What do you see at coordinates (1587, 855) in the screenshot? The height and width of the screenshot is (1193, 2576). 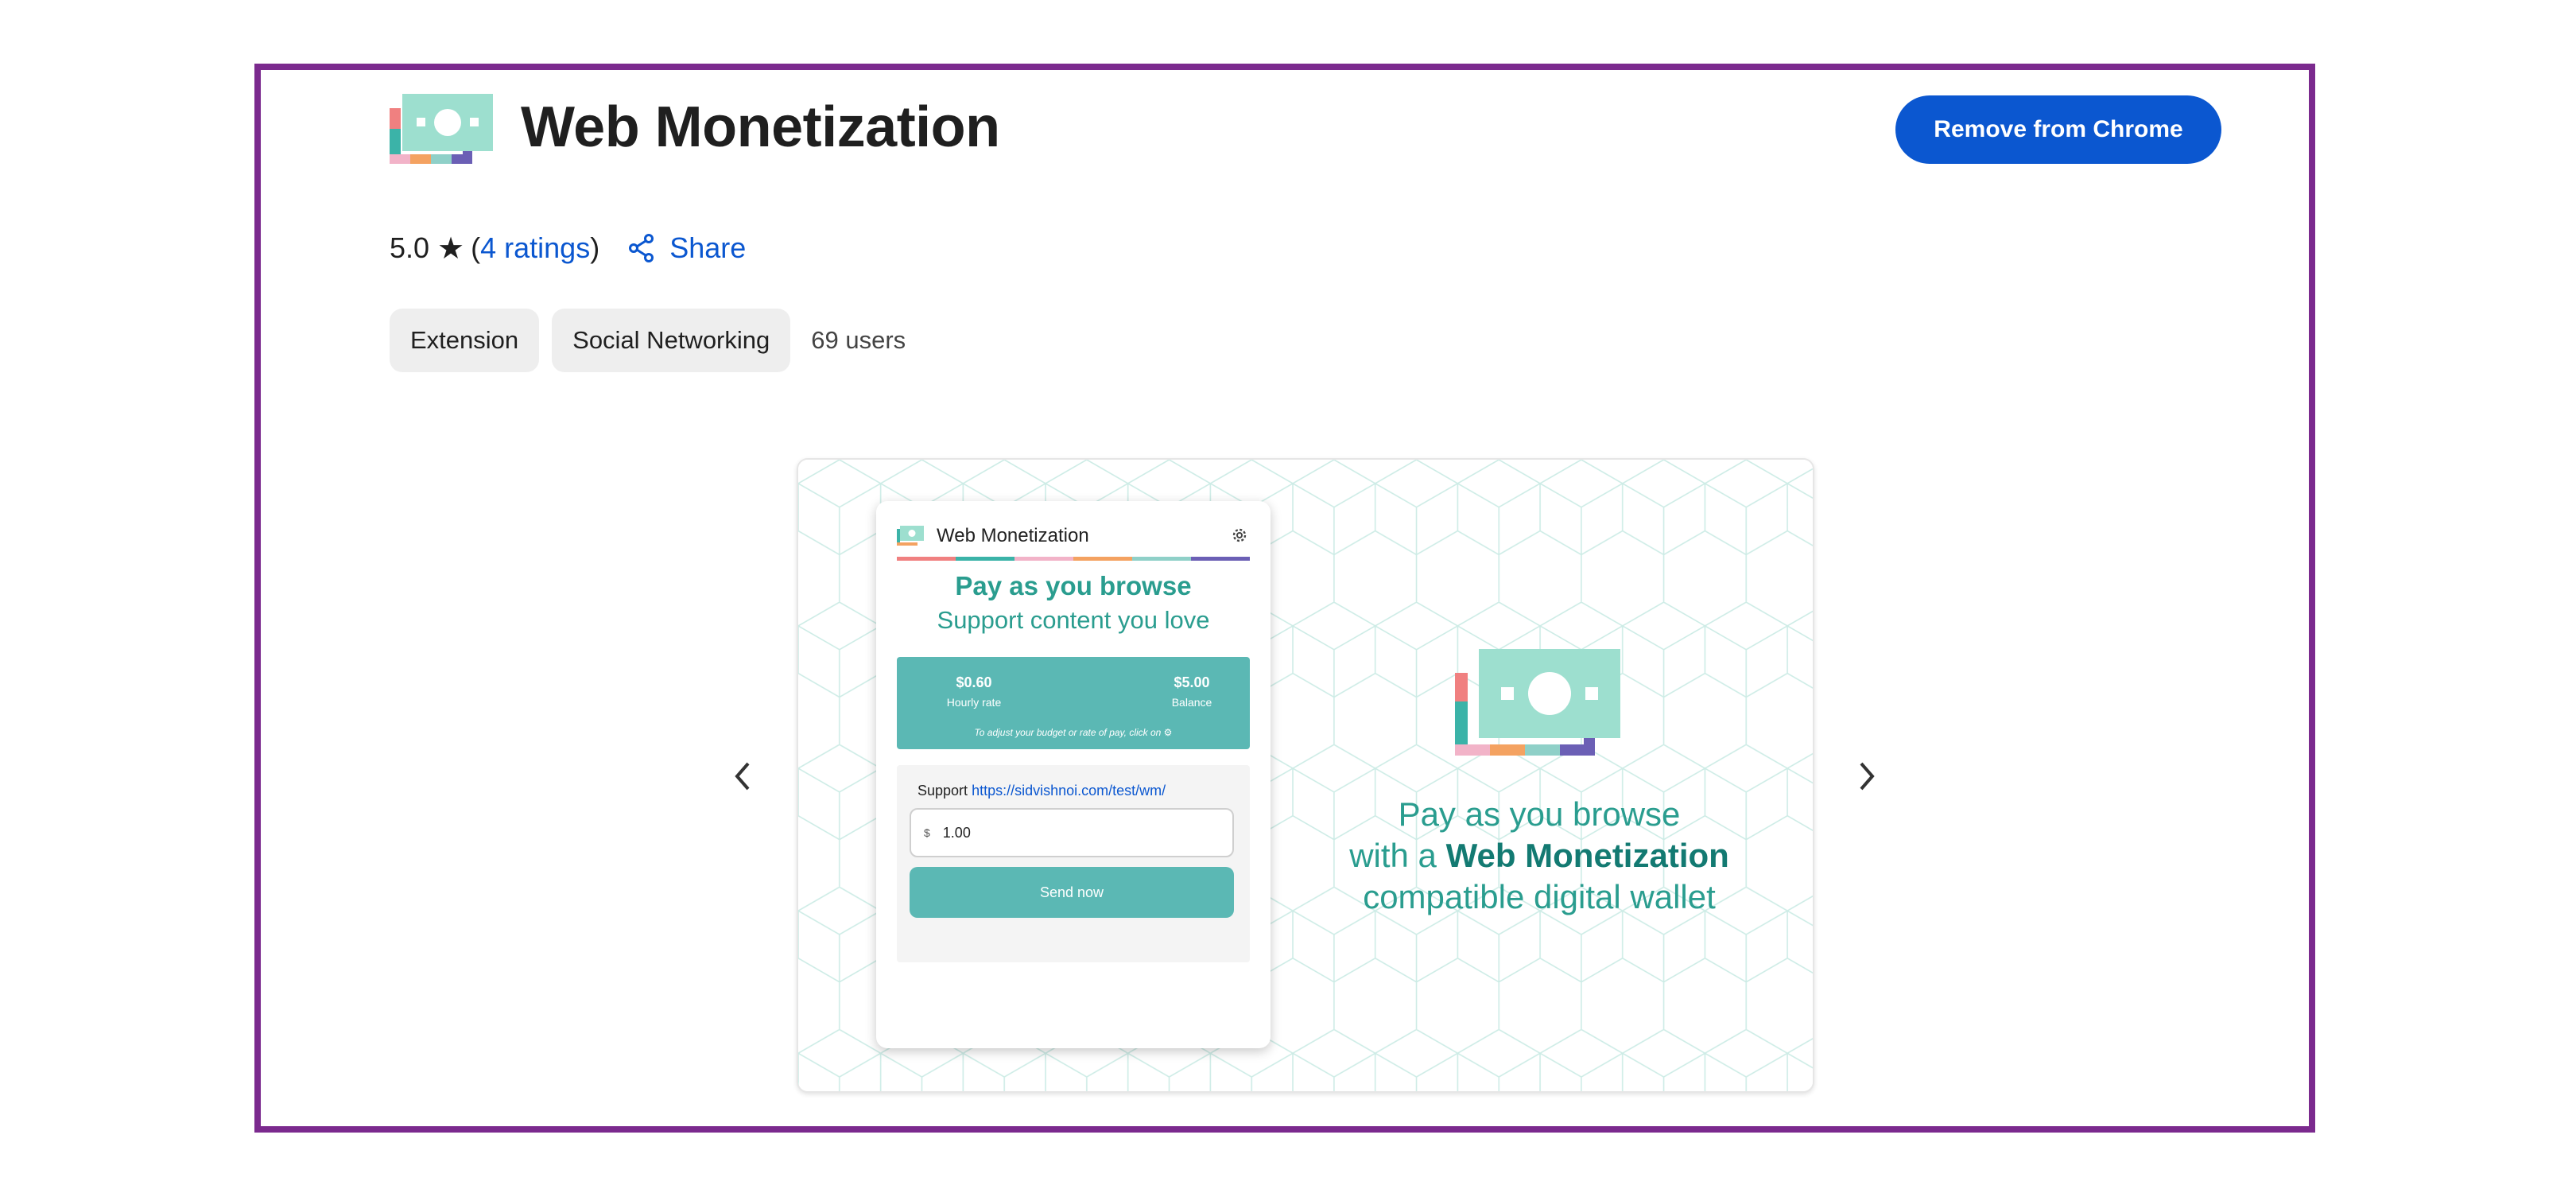 I see `promo-line-2-bold: Web Monetization` at bounding box center [1587, 855].